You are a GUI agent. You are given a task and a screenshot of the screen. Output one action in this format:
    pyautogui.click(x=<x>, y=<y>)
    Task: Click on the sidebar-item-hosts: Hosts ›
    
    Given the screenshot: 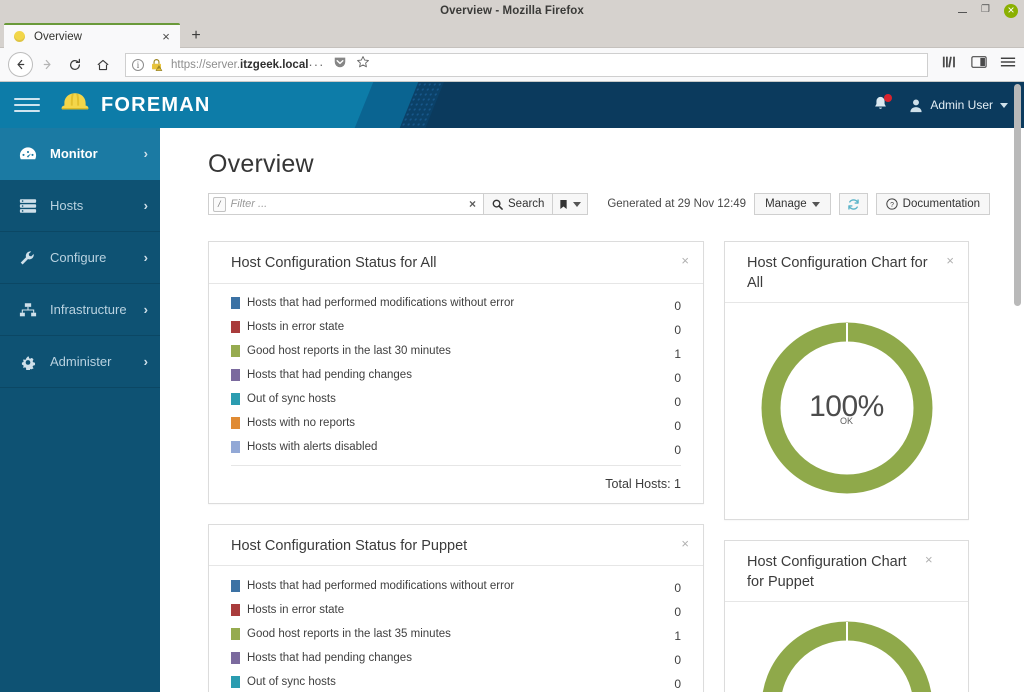 What is the action you would take?
    pyautogui.click(x=80, y=206)
    